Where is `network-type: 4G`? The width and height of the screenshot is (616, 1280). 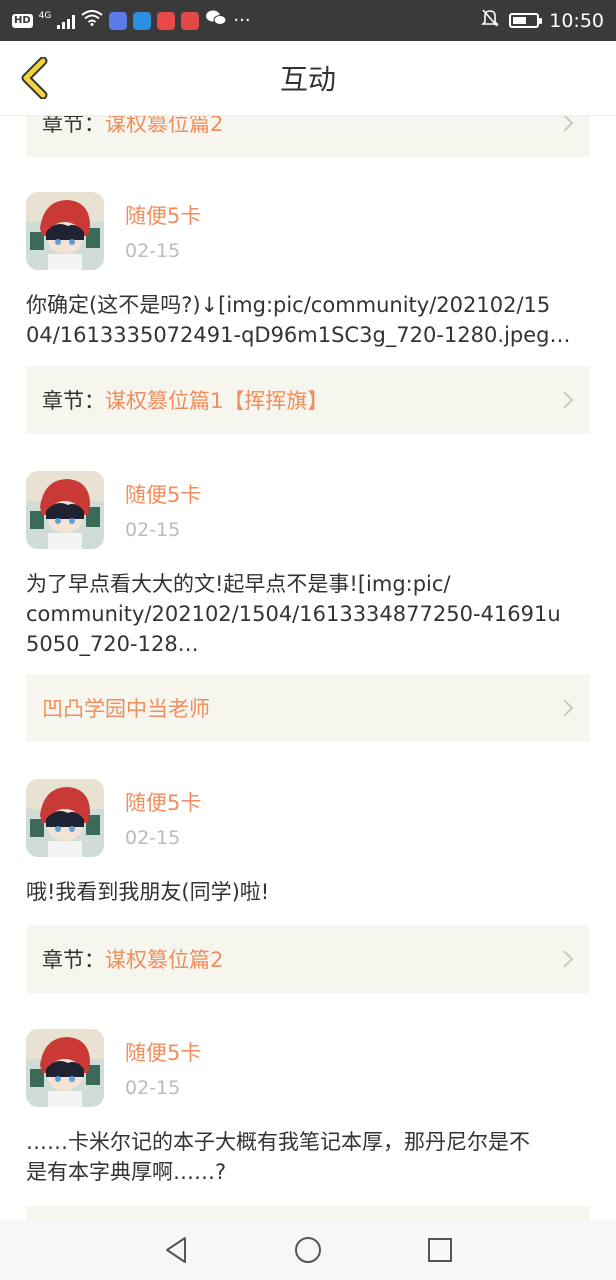
network-type: 4G is located at coordinates (45, 15).